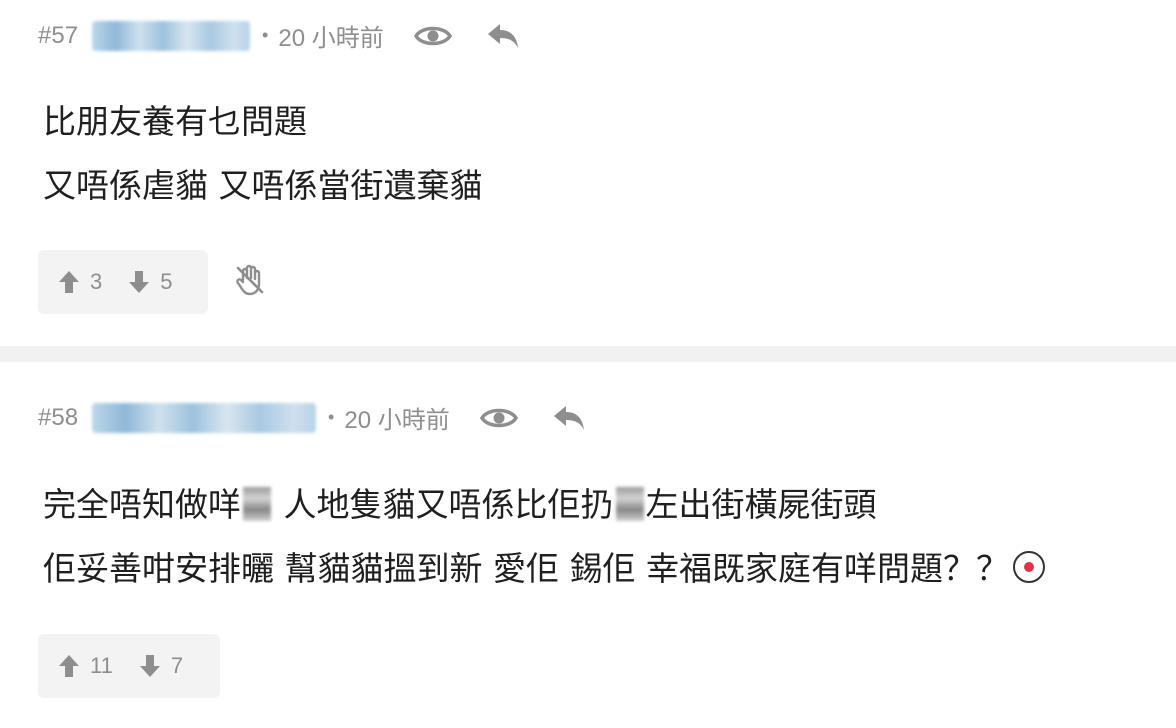 The image size is (1176, 728). Describe the element at coordinates (177, 665) in the screenshot. I see `downvote-count: 7` at that location.